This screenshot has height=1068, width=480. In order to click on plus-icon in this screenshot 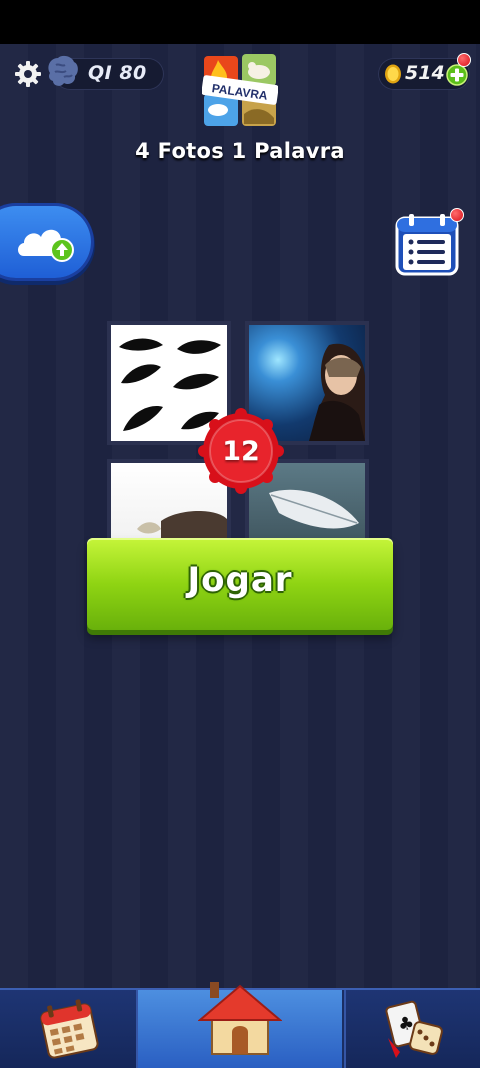, I will do `click(457, 75)`.